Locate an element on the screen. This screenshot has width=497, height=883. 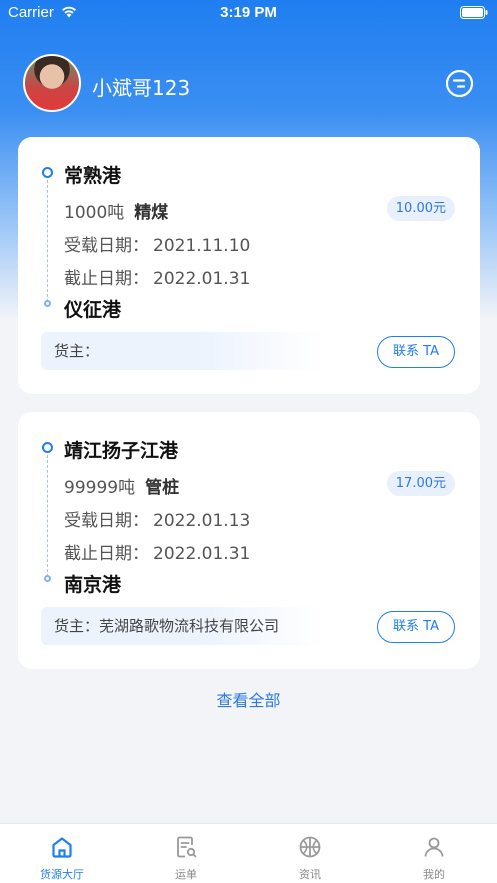
tab-waybill: 运单 is located at coordinates (186, 853).